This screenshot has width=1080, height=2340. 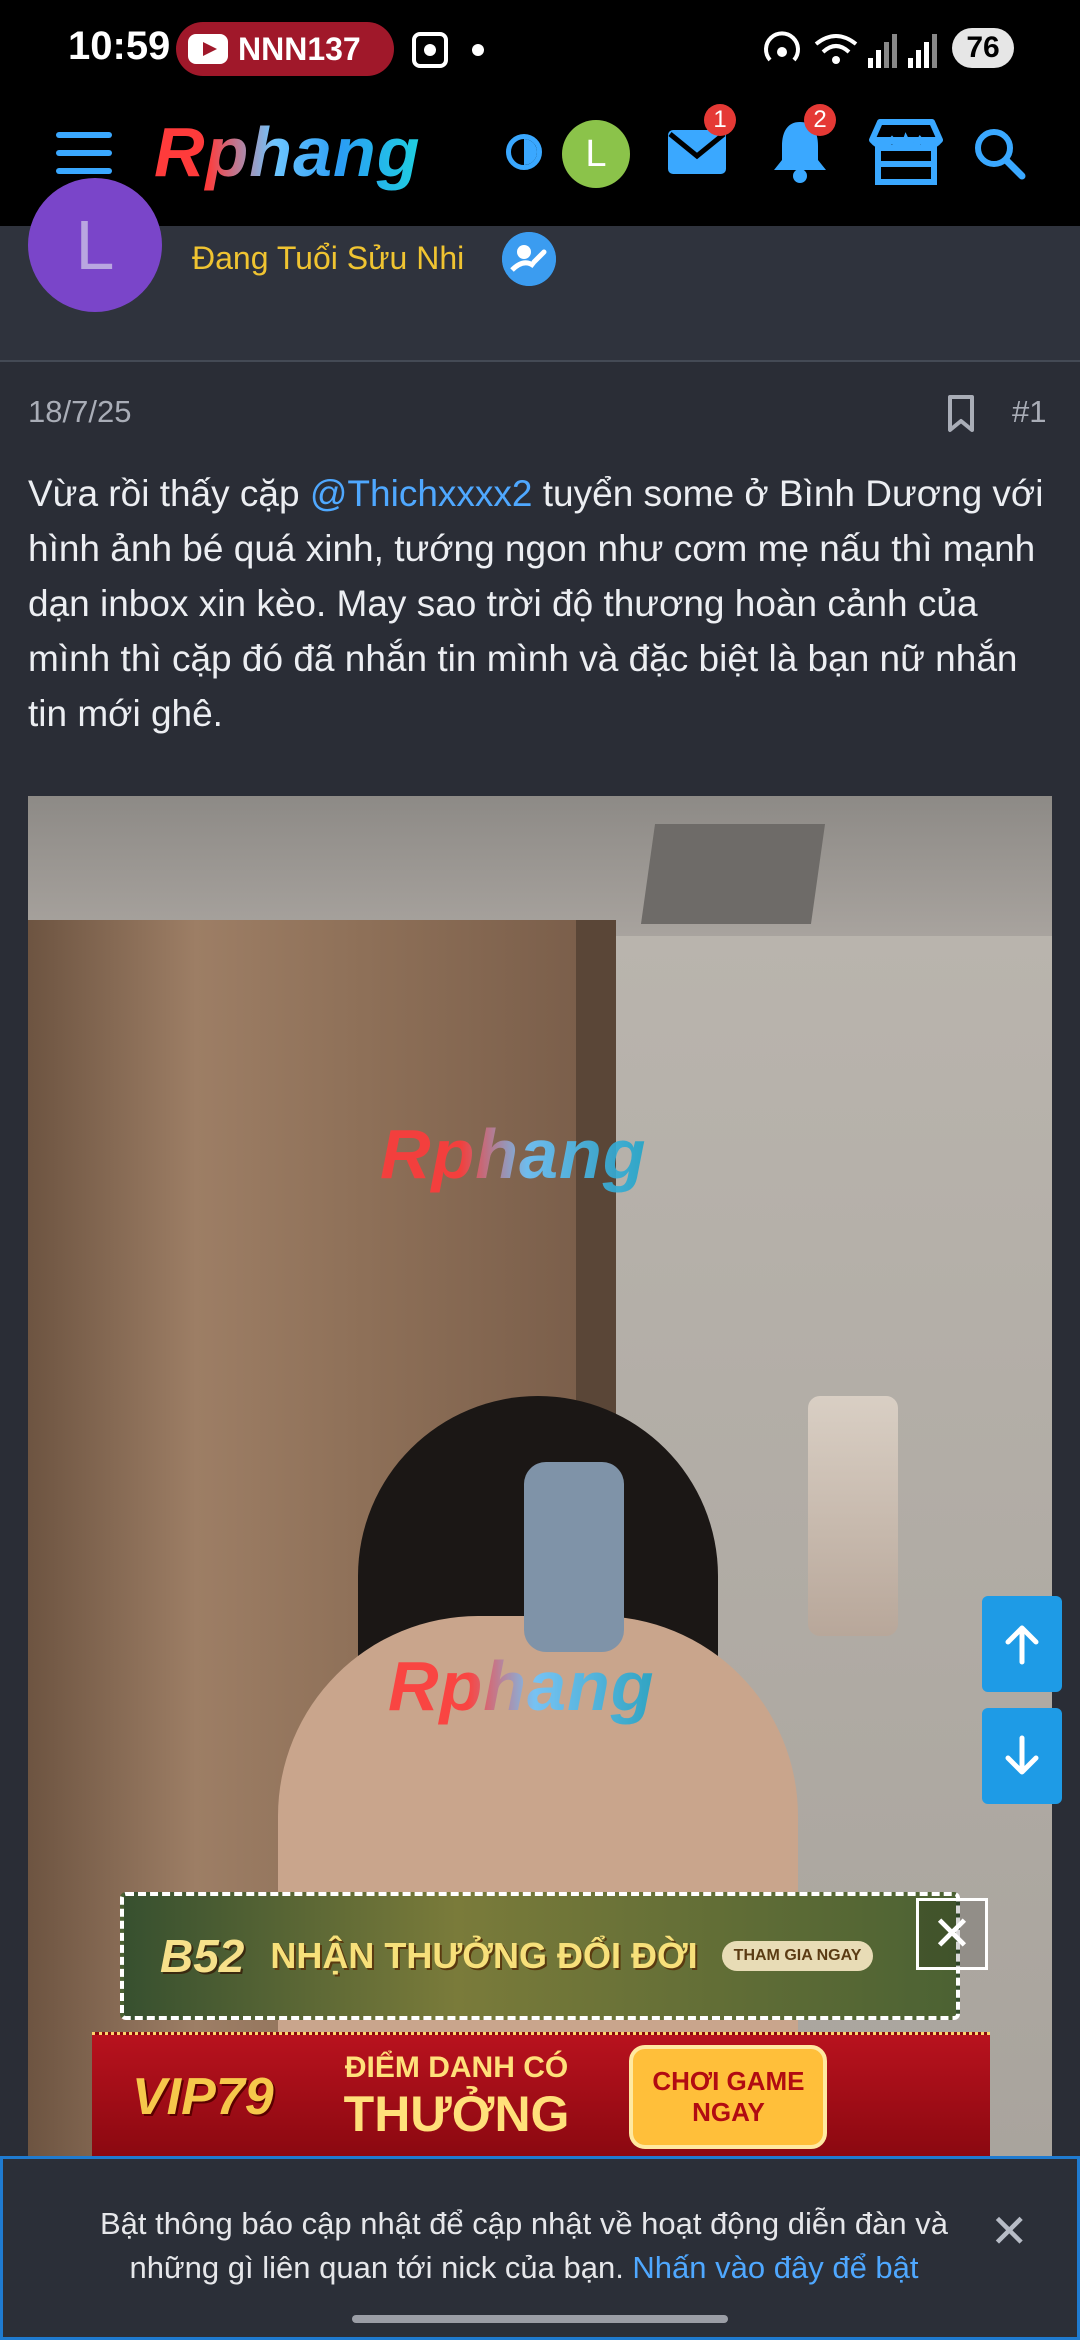 What do you see at coordinates (540, 866) in the screenshot?
I see `image-ceiling` at bounding box center [540, 866].